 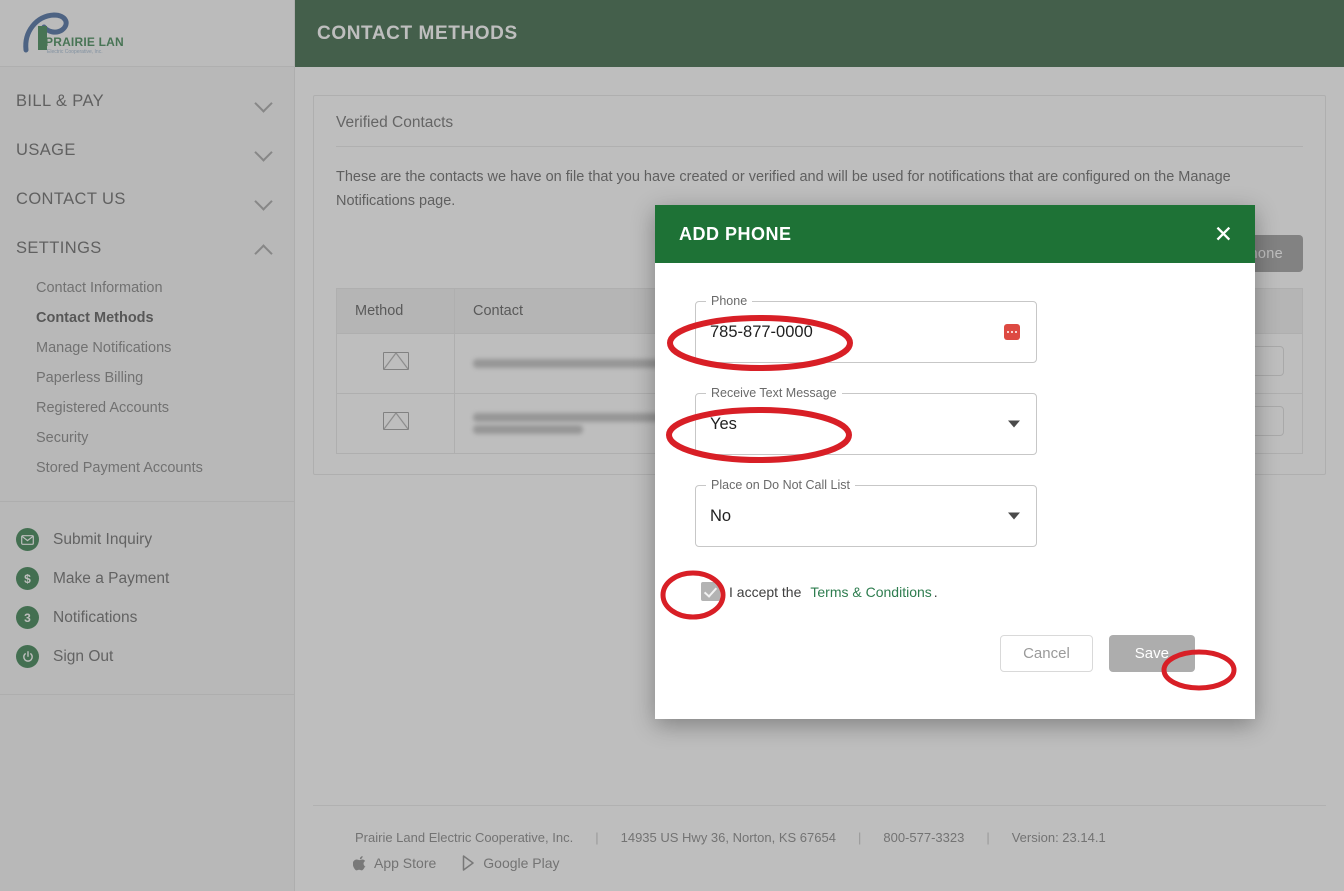 I want to click on do-not-call-value: No, so click(x=721, y=515).